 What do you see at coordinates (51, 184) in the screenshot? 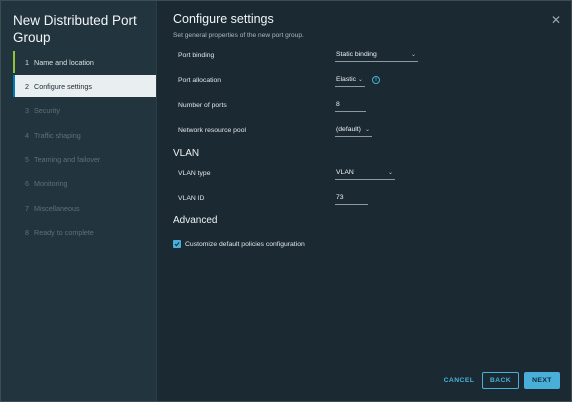
I see `step-label: Monitoring` at bounding box center [51, 184].